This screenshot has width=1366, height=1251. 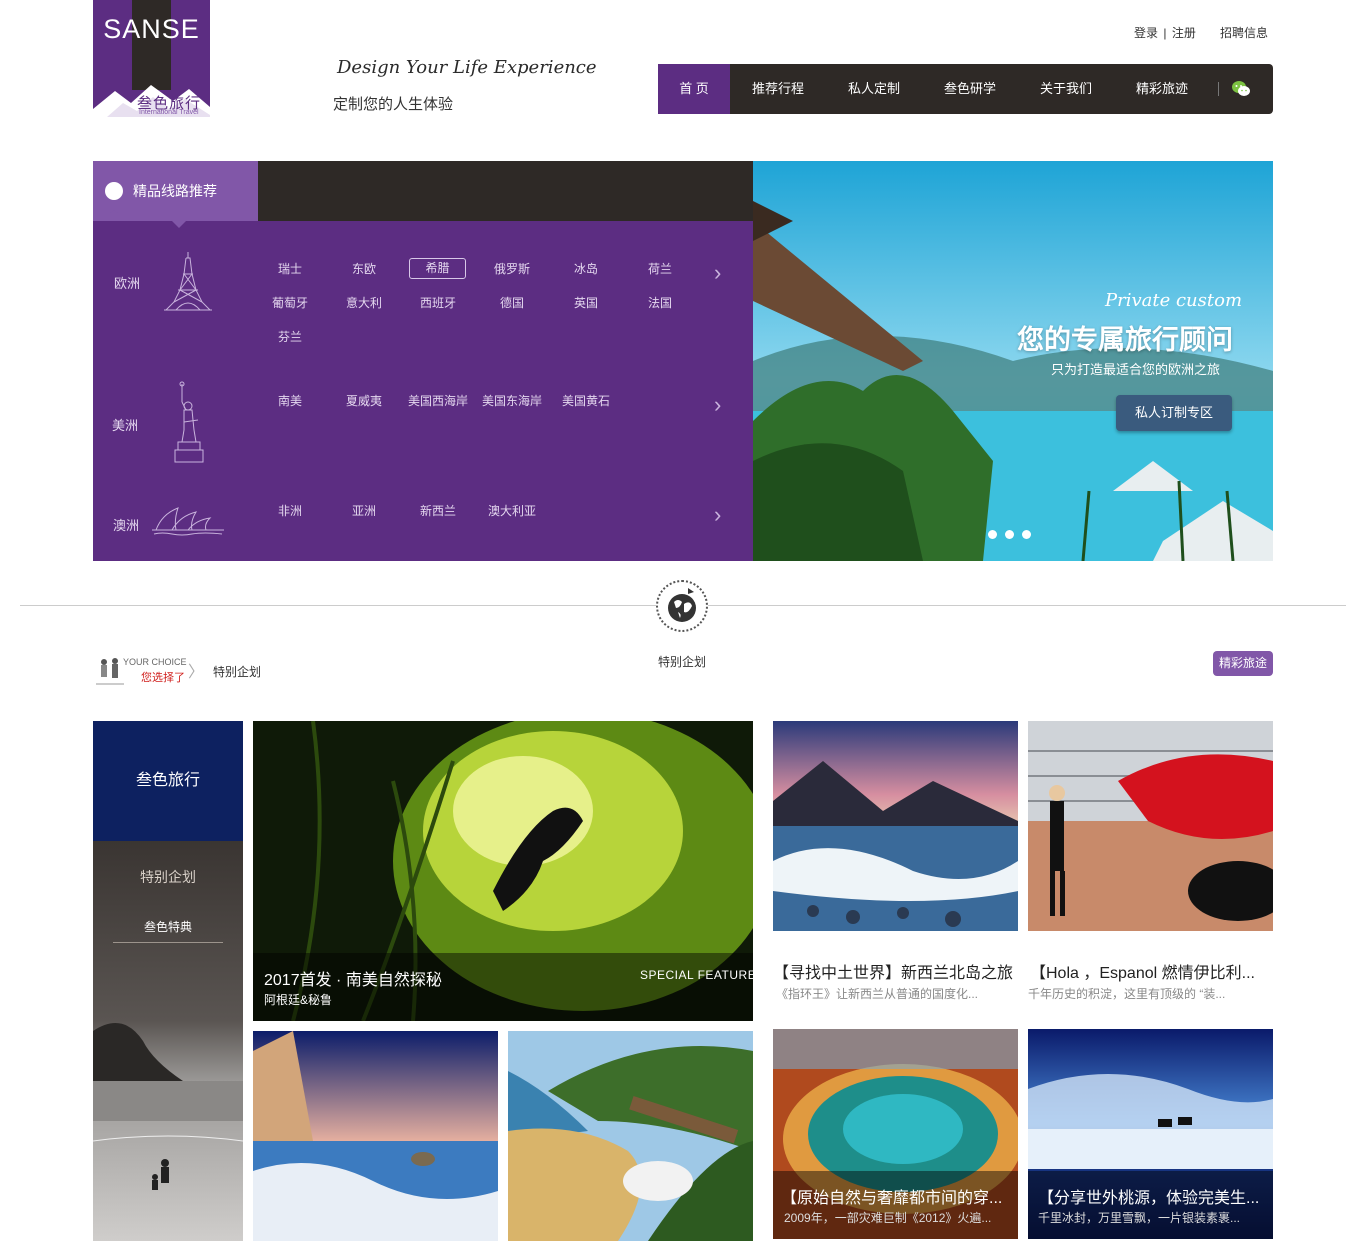 What do you see at coordinates (1162, 89) in the screenshot?
I see `nav-travels: 精彩旅迹` at bounding box center [1162, 89].